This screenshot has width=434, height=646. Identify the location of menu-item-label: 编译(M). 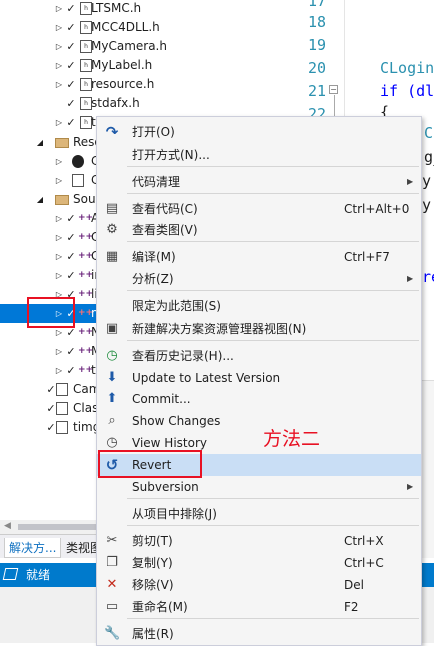
(154, 257).